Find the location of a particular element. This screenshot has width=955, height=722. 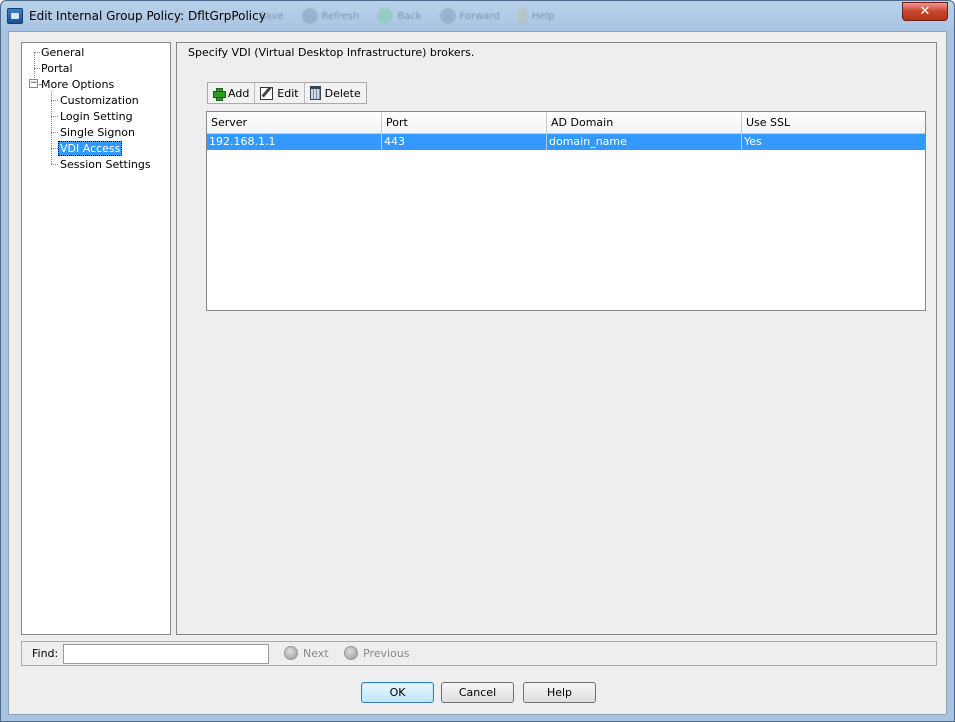

tree-item-customization: Customization is located at coordinates (99, 100).